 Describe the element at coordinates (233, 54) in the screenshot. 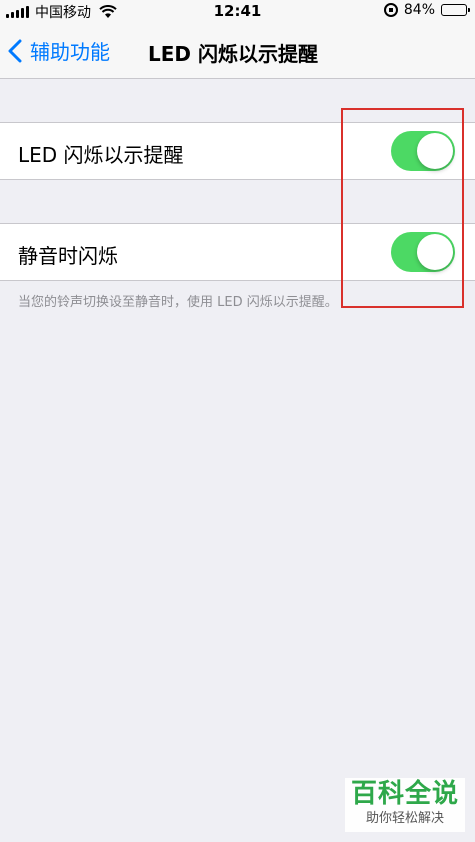

I see `page-title: LED 闪烁以示提醒` at that location.